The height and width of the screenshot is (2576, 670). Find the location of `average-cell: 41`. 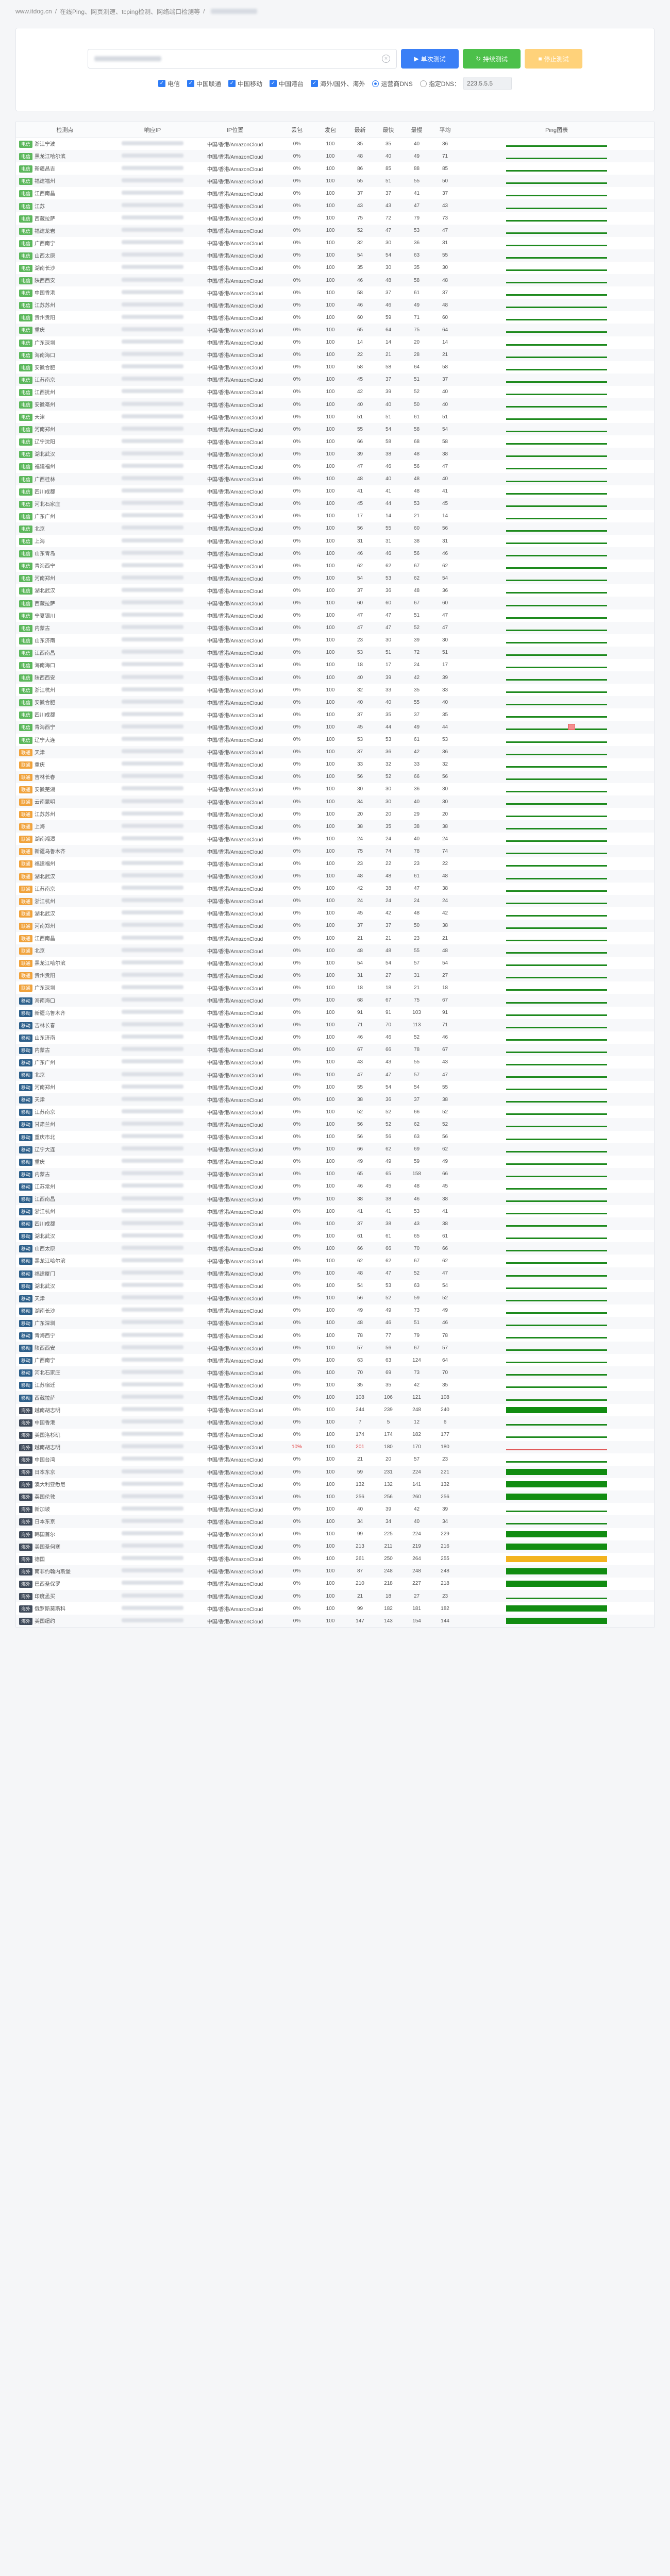

average-cell: 41 is located at coordinates (445, 491).